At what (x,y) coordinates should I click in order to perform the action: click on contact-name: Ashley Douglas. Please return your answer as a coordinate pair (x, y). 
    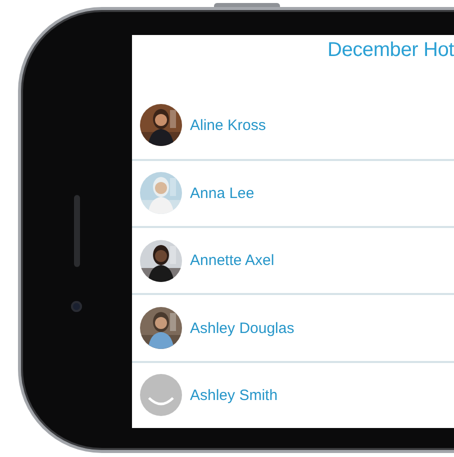
    Looking at the image, I should click on (242, 328).